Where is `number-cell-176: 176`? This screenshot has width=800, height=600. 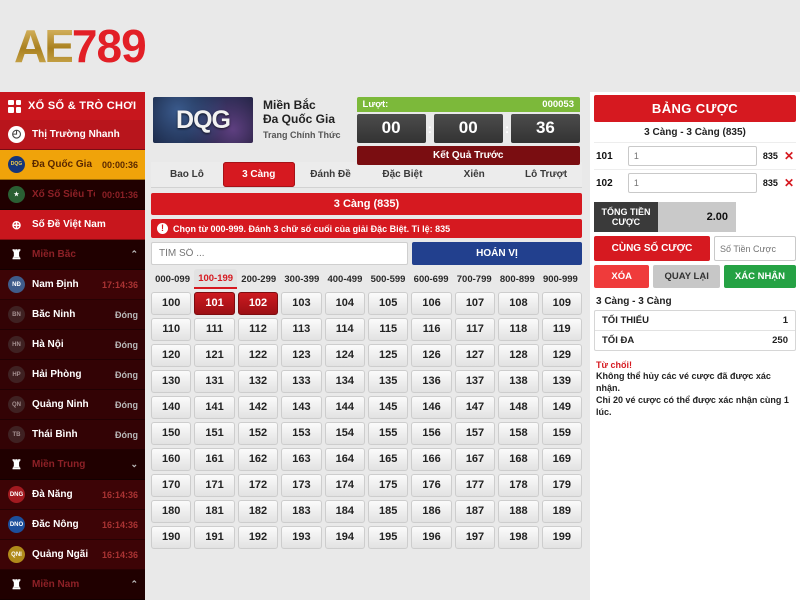
number-cell-176: 176 is located at coordinates (431, 485).